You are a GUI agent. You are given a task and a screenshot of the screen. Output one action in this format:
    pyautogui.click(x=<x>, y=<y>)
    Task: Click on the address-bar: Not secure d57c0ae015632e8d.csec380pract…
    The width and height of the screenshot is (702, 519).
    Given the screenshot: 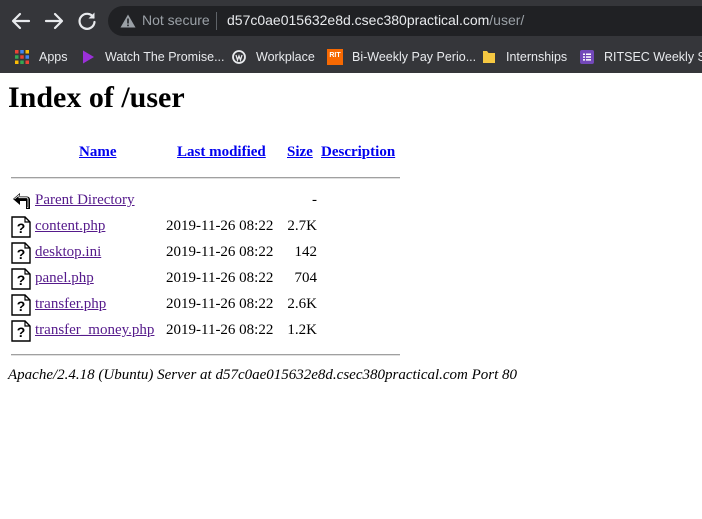 What is the action you would take?
    pyautogui.click(x=405, y=21)
    